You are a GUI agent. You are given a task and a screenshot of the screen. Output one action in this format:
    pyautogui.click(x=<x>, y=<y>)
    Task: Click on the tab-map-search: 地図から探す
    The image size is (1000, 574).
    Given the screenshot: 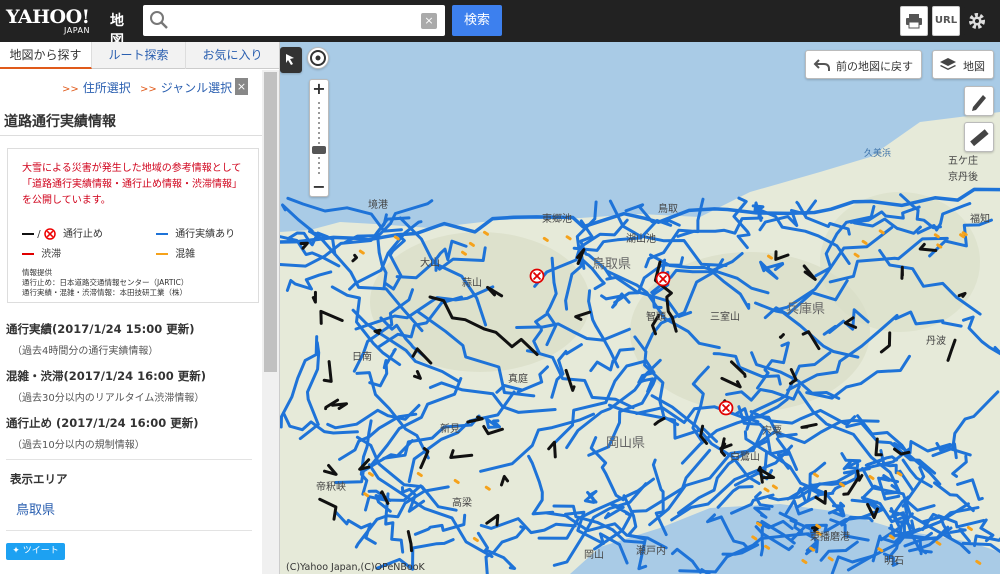 What is the action you would take?
    pyautogui.click(x=46, y=55)
    